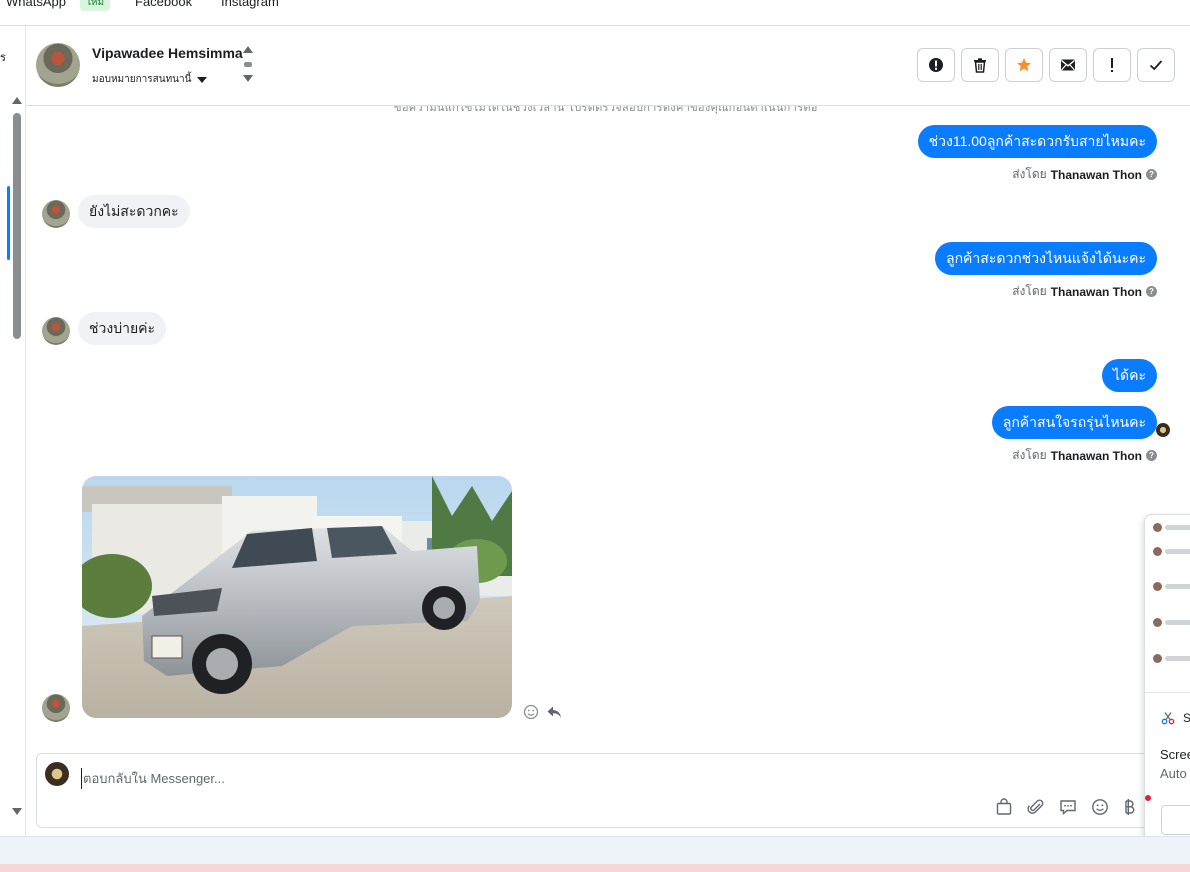 This screenshot has width=1190, height=872. I want to click on reply-icon, so click(554, 712).